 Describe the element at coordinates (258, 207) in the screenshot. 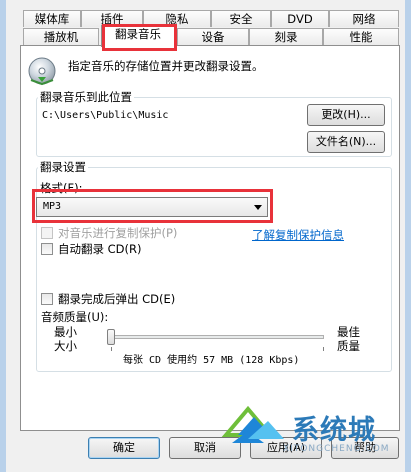

I see `chevron-down-icon` at that location.